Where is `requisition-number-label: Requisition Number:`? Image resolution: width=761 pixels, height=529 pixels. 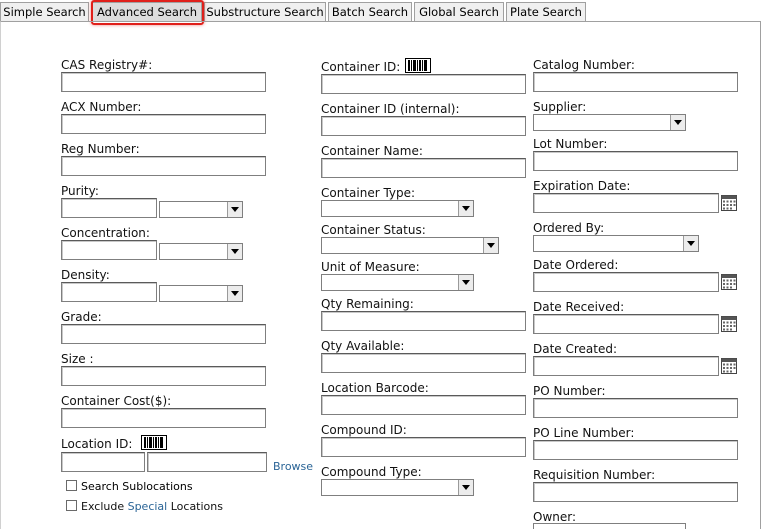 requisition-number-label: Requisition Number: is located at coordinates (594, 475).